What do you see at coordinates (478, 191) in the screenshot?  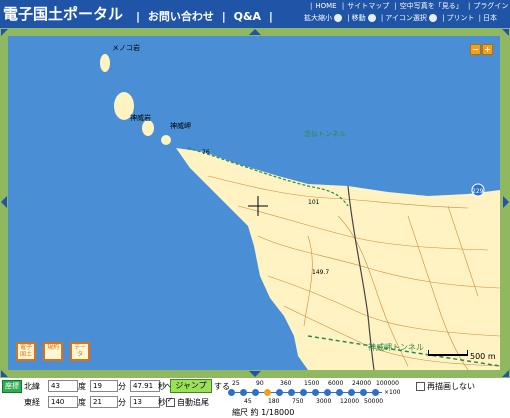 I see `route-number: 229` at bounding box center [478, 191].